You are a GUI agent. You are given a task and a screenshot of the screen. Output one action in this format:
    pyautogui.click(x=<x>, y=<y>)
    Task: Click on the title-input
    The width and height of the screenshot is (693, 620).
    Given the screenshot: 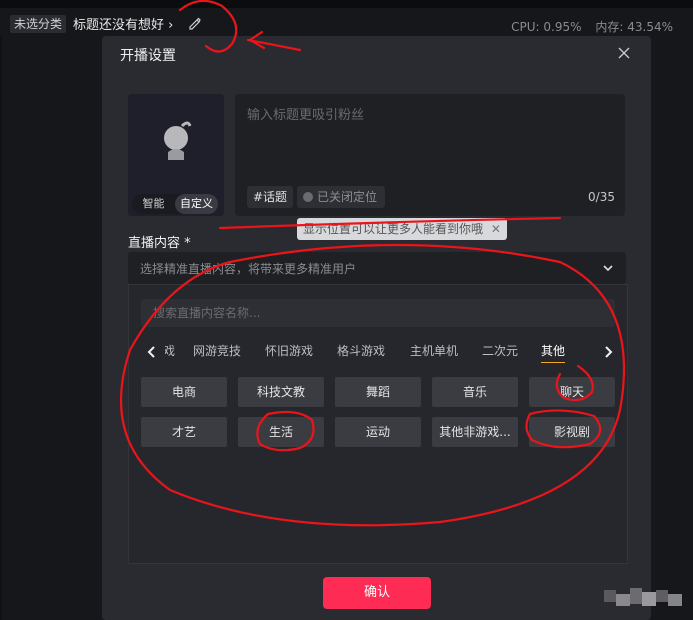 What is the action you would take?
    pyautogui.click(x=427, y=115)
    